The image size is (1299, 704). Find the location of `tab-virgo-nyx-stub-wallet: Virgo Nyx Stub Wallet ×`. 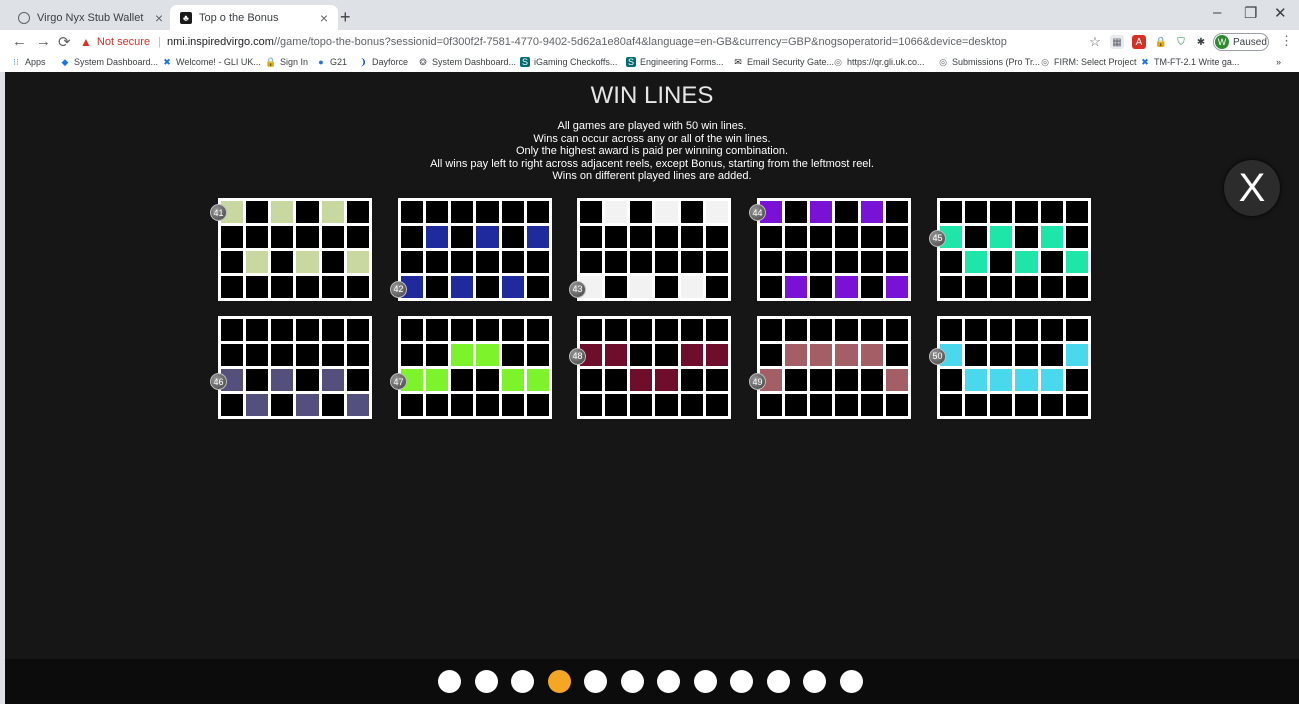

tab-virgo-nyx-stub-wallet: Virgo Nyx Stub Wallet × is located at coordinates (90, 17).